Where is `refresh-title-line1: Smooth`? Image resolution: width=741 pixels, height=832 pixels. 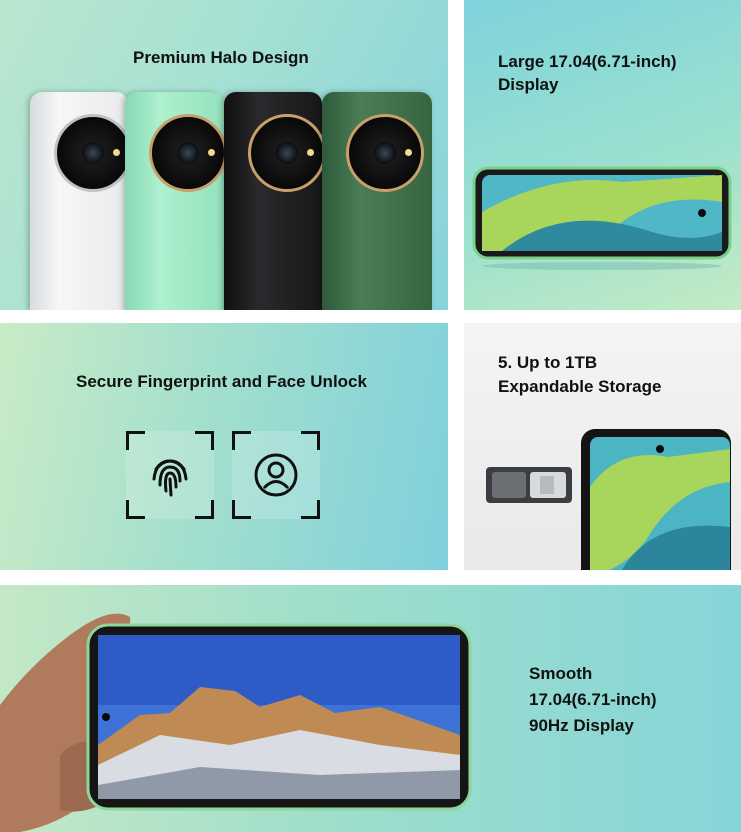 refresh-title-line1: Smooth is located at coordinates (561, 673).